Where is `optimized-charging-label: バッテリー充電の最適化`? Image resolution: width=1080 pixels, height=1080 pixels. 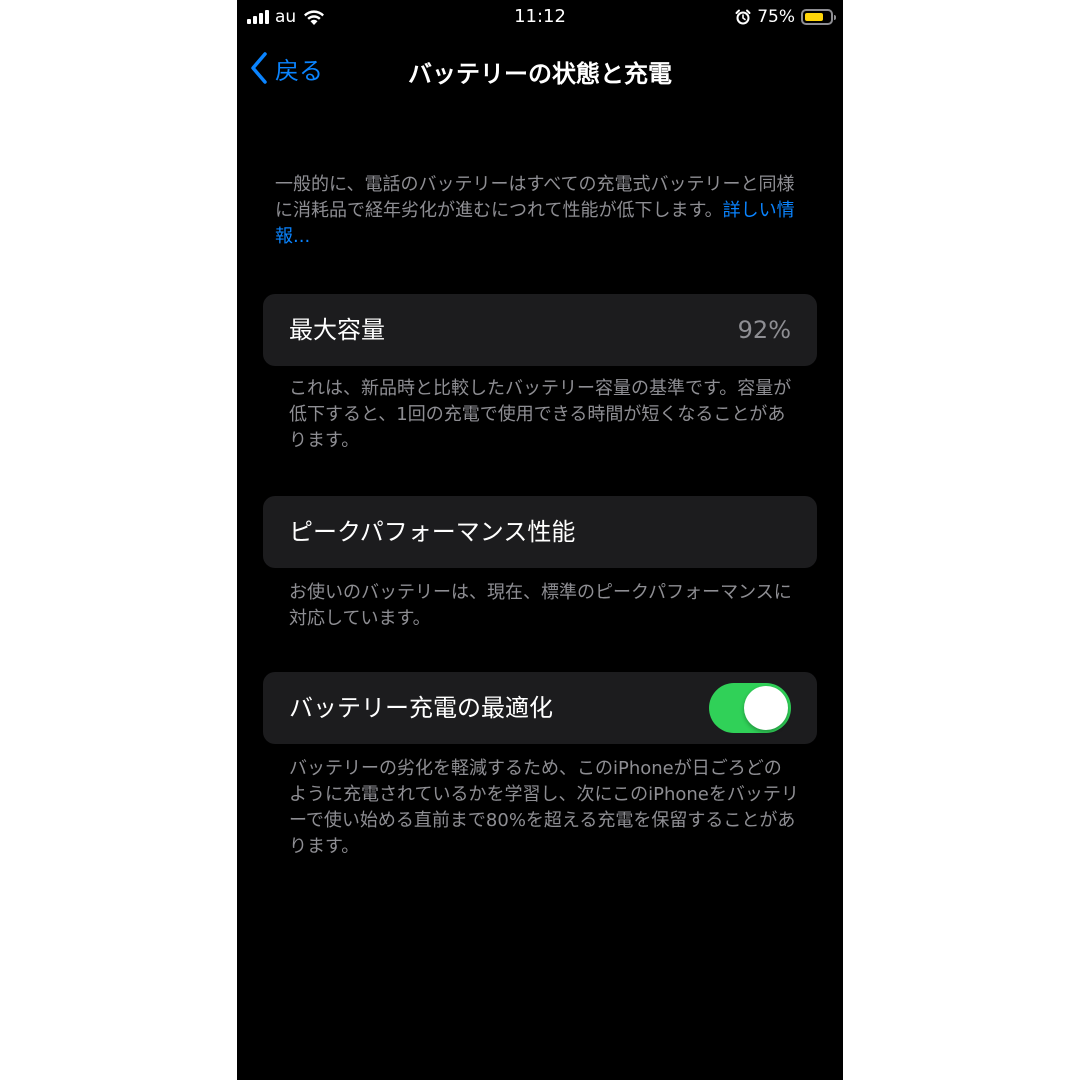 optimized-charging-label: バッテリー充電の最適化 is located at coordinates (421, 708).